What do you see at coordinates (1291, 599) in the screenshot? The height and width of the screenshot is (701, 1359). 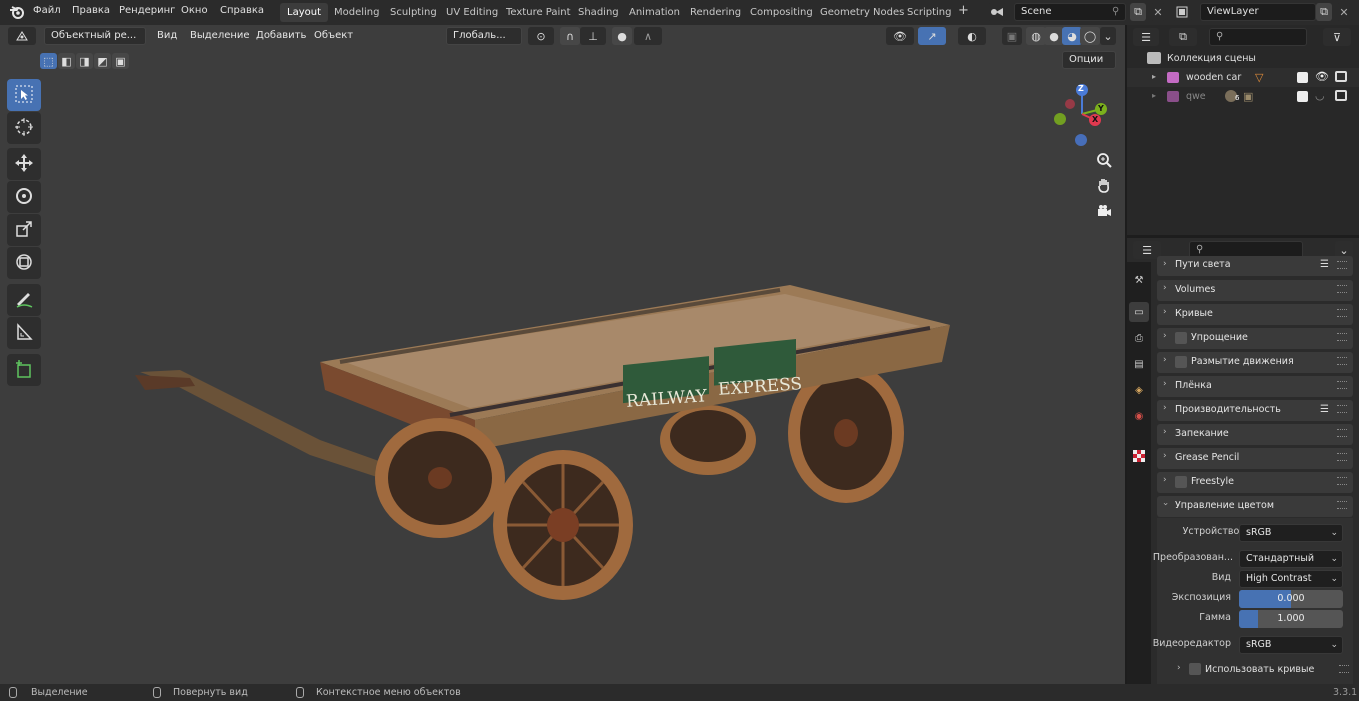 I see `exposure-slider: 0.000` at bounding box center [1291, 599].